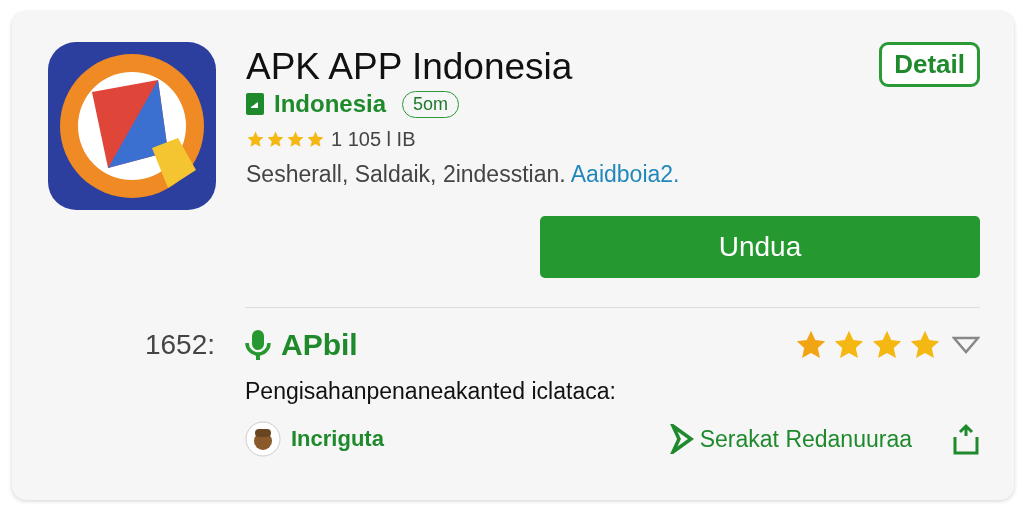 The width and height of the screenshot is (1024, 512). I want to click on action-link: Serakat Redanuuraa, so click(805, 439).